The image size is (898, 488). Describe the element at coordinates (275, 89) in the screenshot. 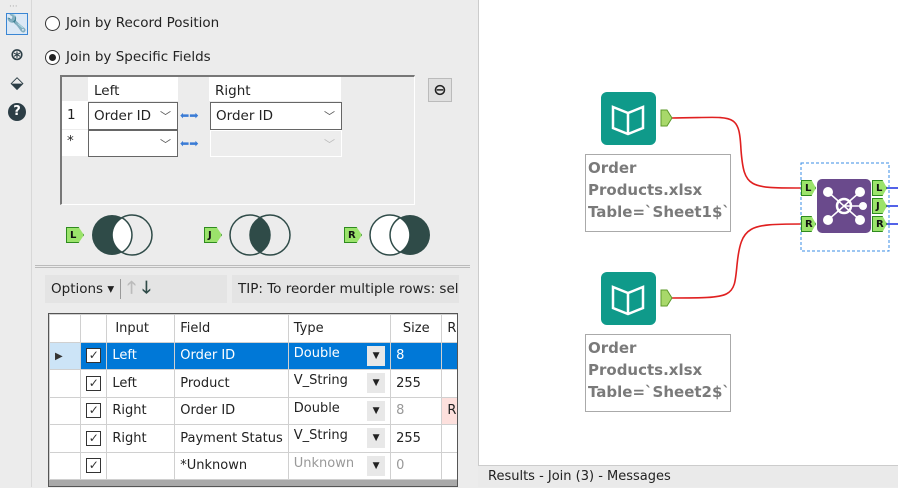

I see `right-header: Right` at that location.